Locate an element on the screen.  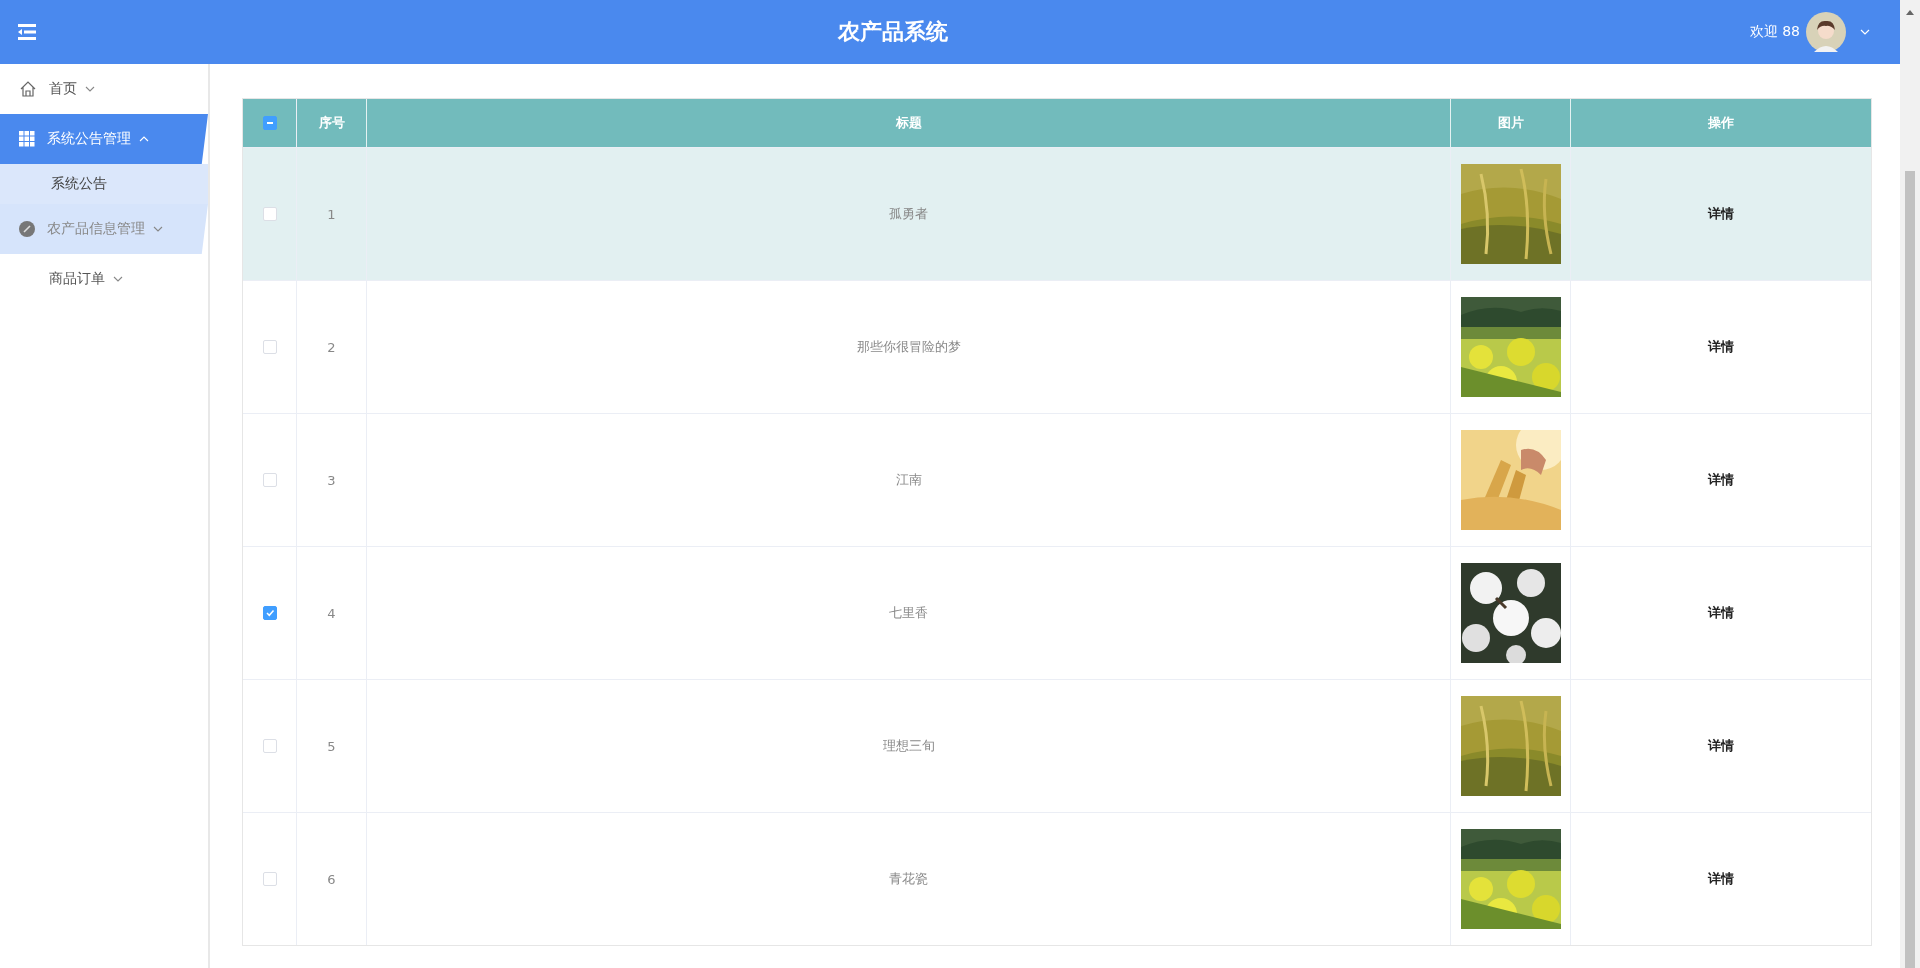
home-icon is located at coordinates (28, 89).